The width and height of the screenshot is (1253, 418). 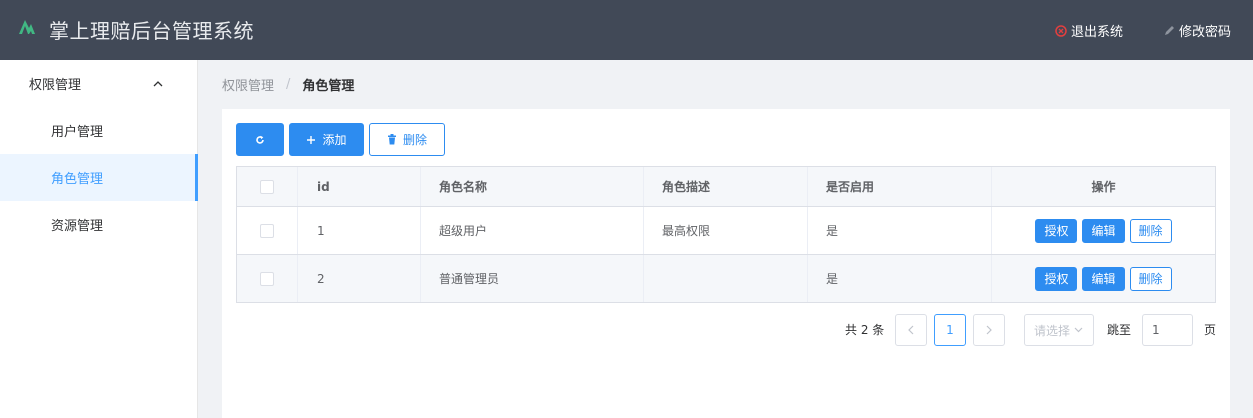 I want to click on column-header-enabled: 是否启用, so click(x=900, y=186).